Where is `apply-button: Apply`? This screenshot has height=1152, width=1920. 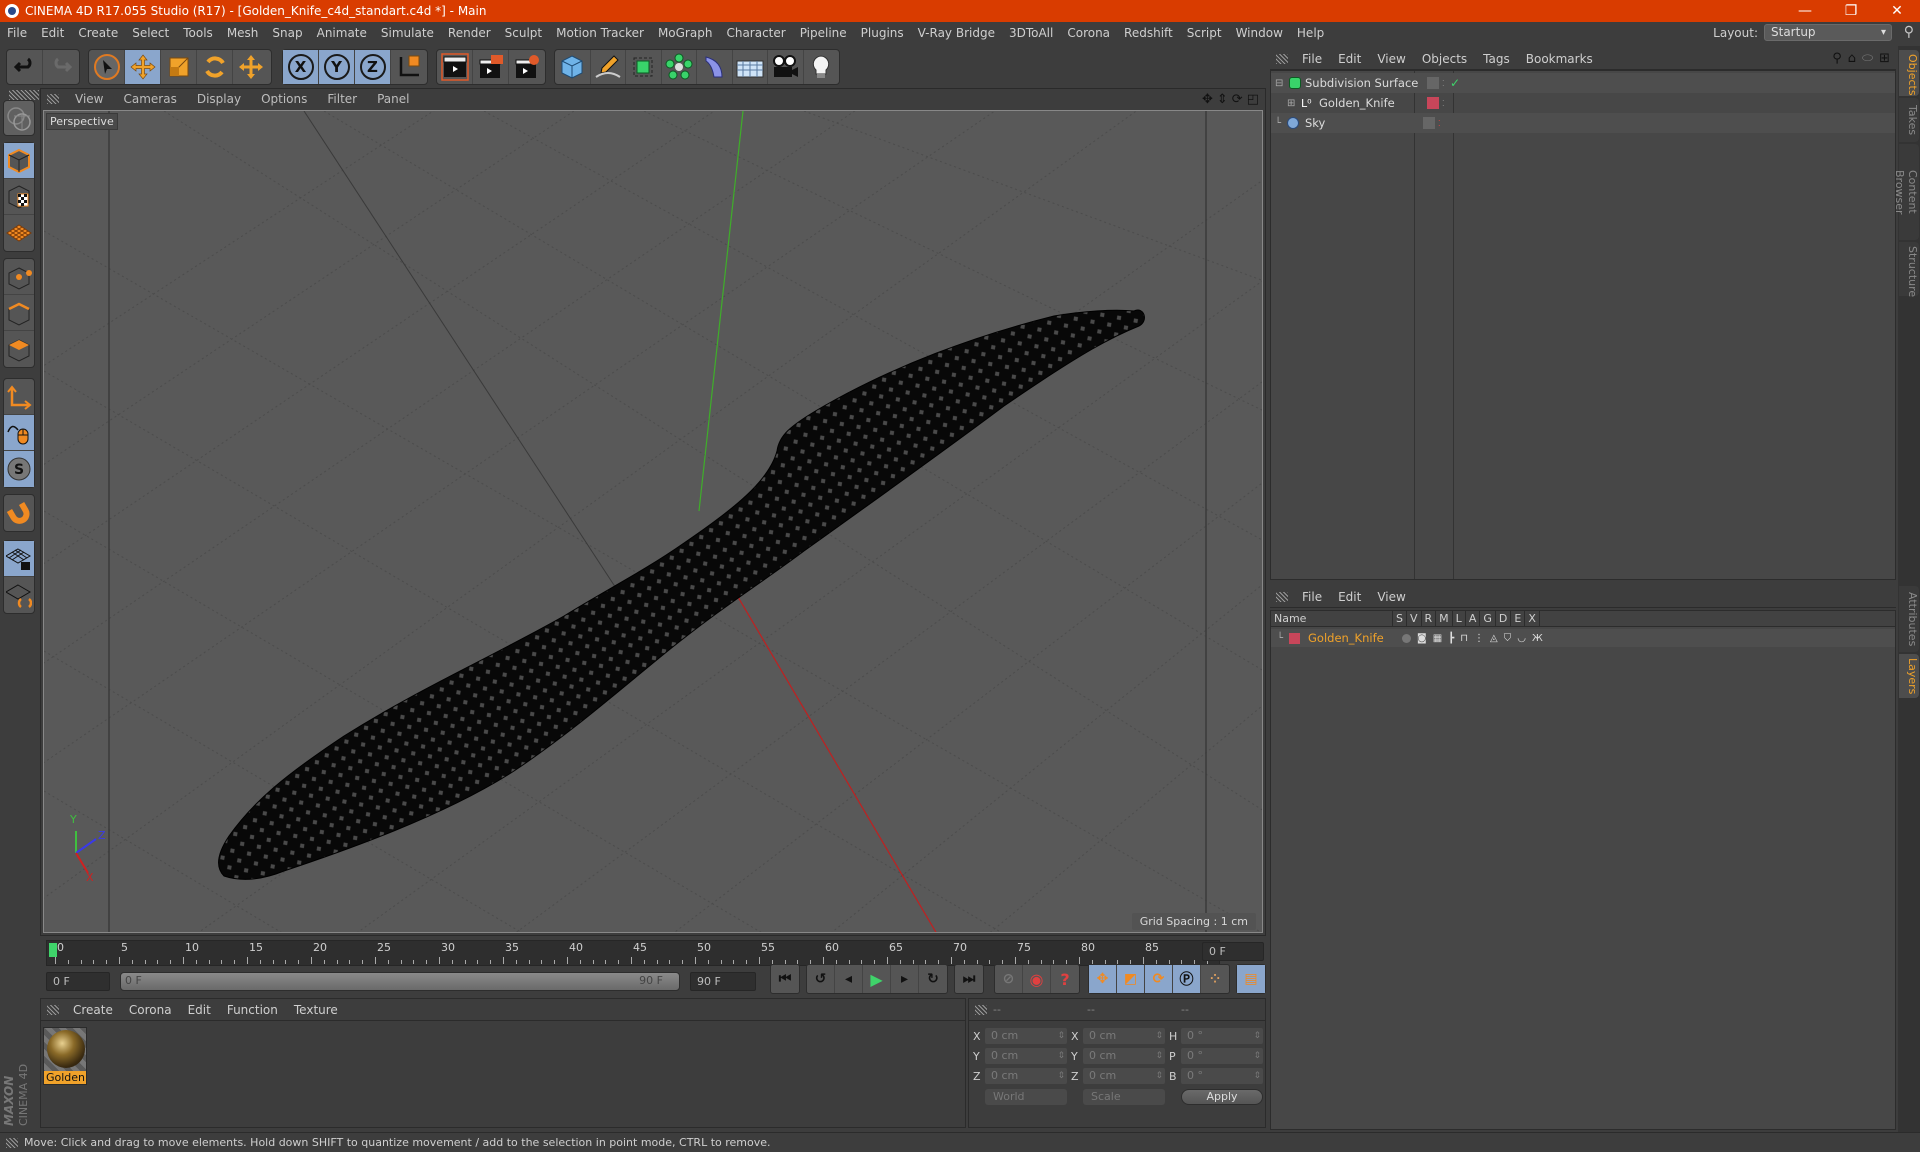 apply-button: Apply is located at coordinates (1222, 1097).